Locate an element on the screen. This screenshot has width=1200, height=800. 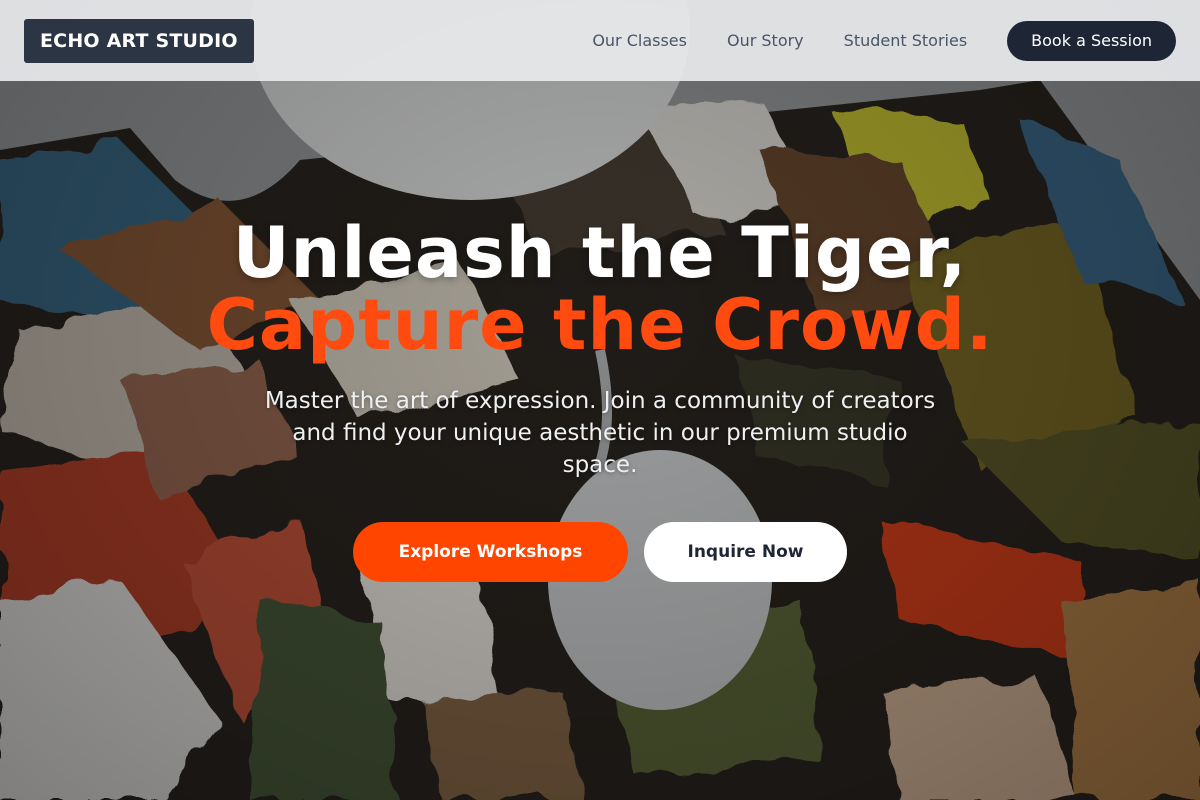
nav-link-our-story: Our Story is located at coordinates (765, 40).